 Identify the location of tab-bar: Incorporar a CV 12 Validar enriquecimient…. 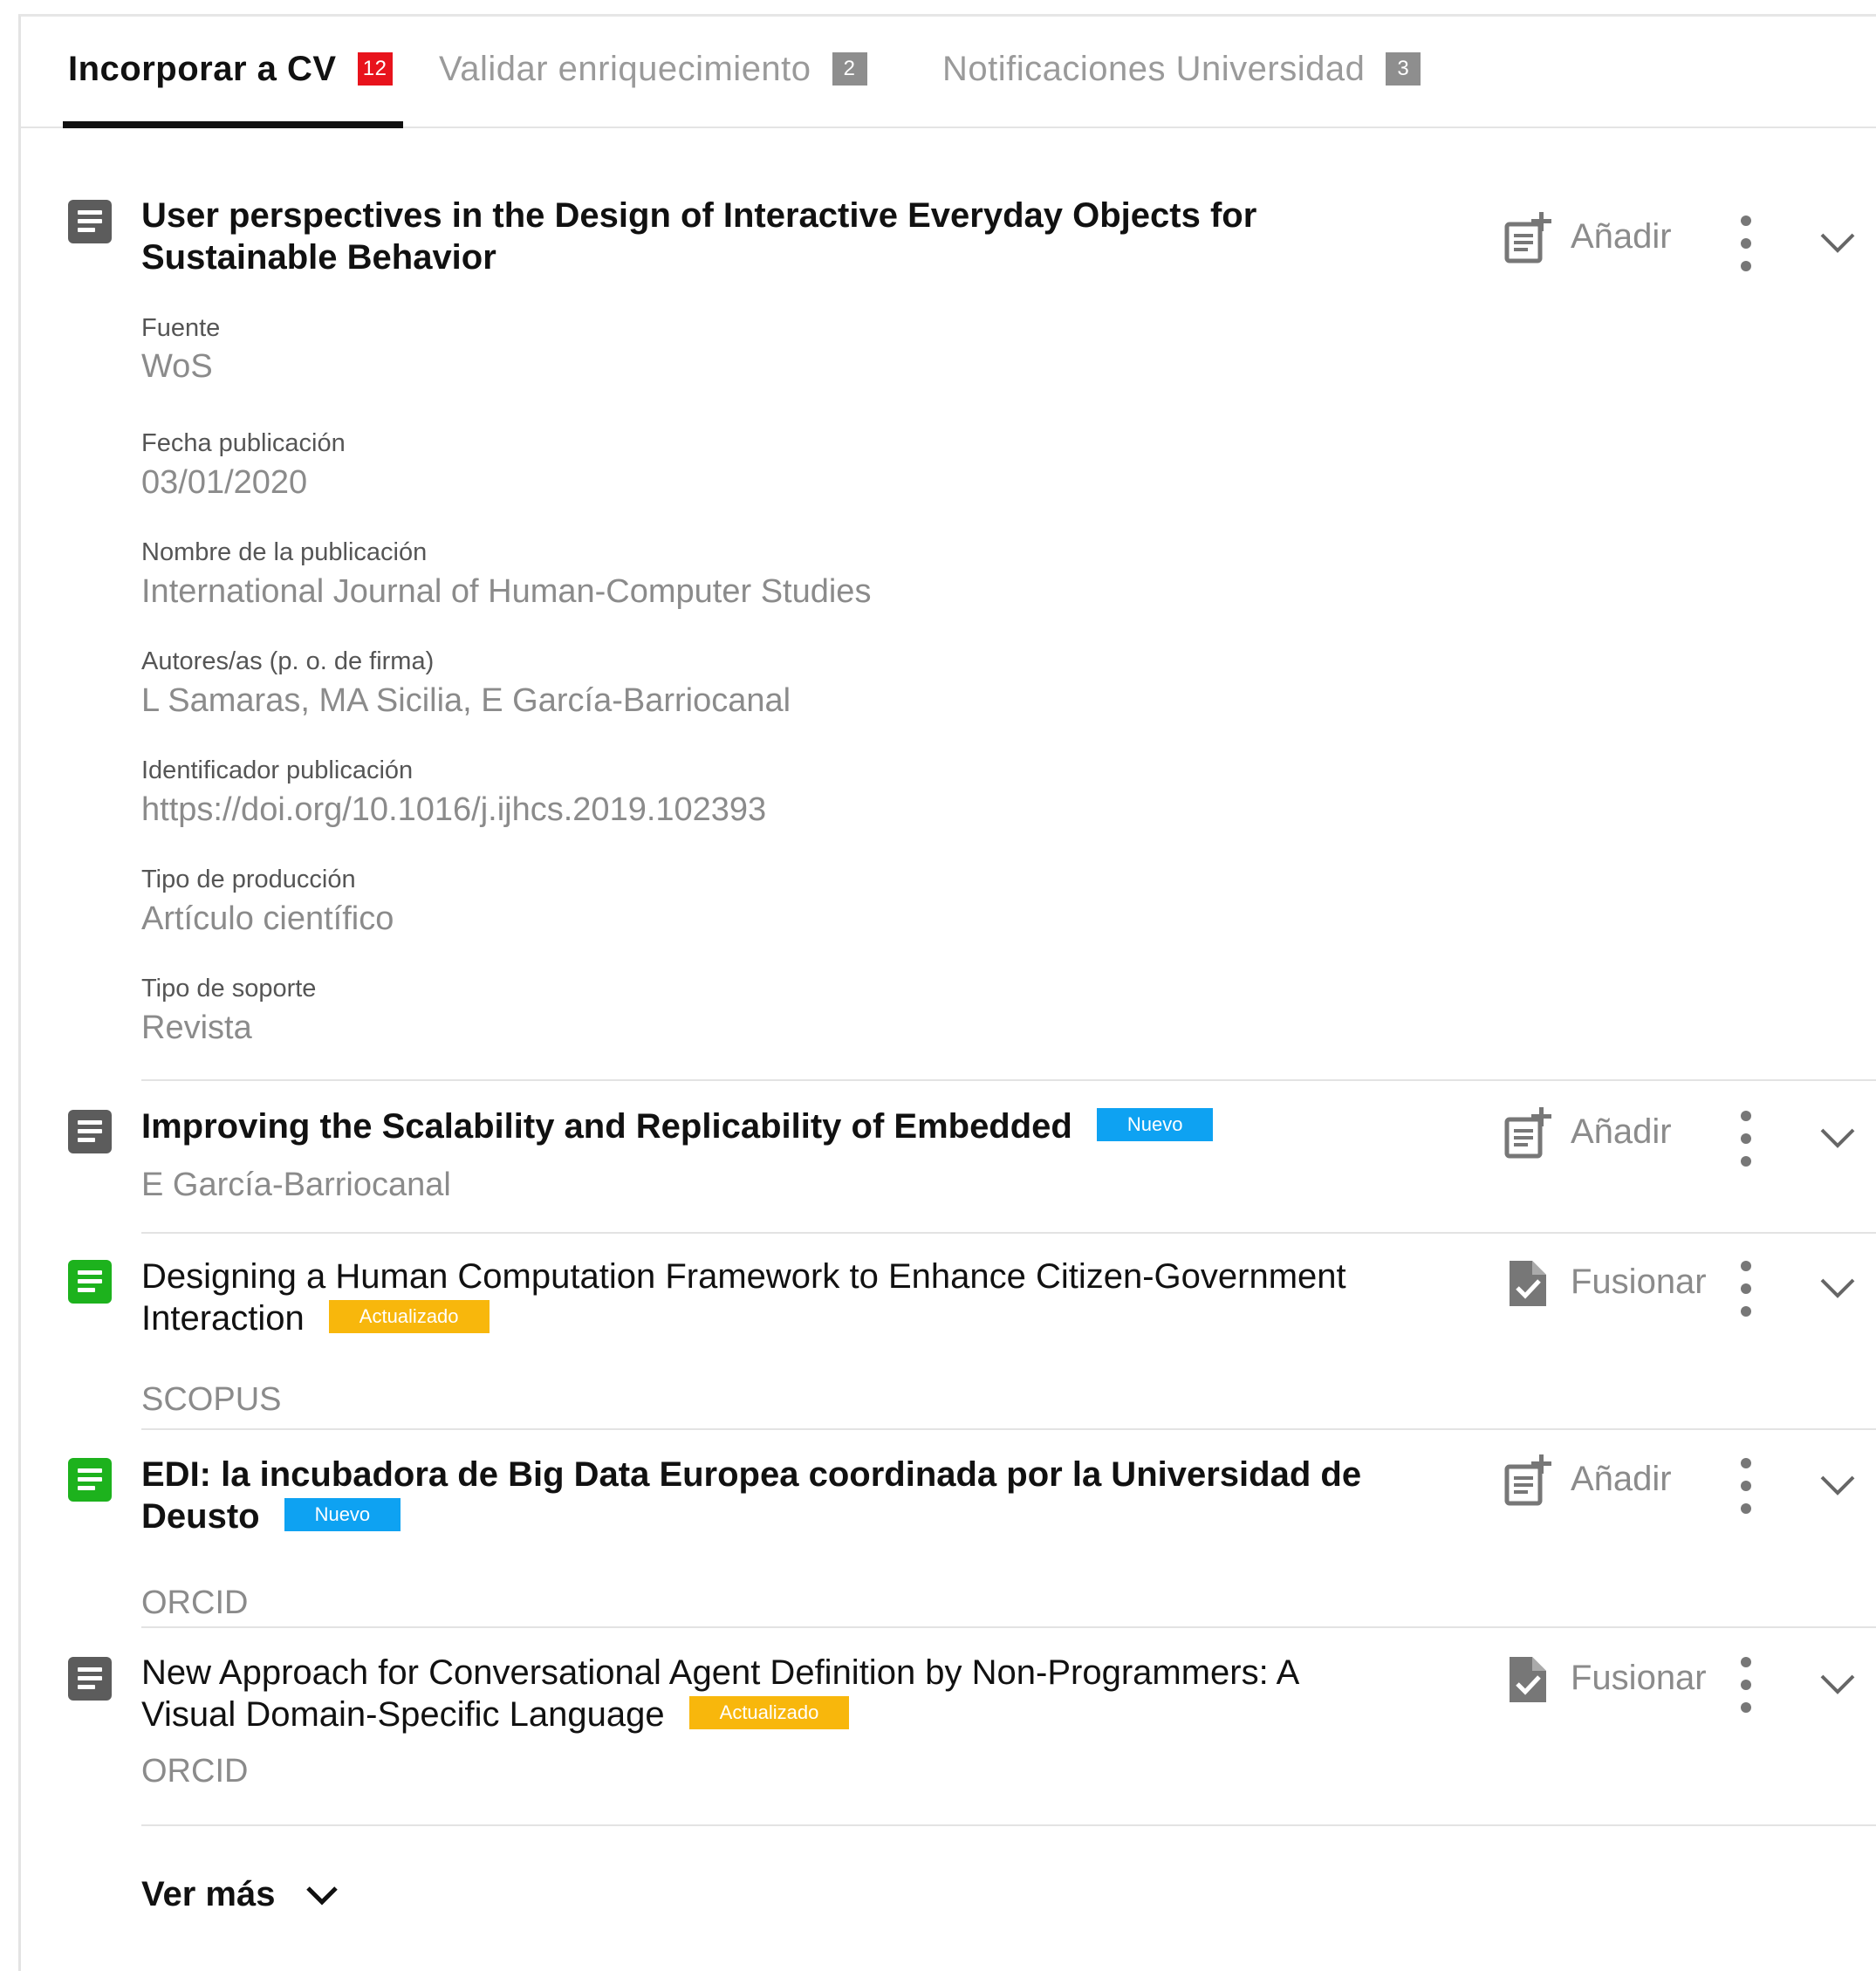
(948, 72).